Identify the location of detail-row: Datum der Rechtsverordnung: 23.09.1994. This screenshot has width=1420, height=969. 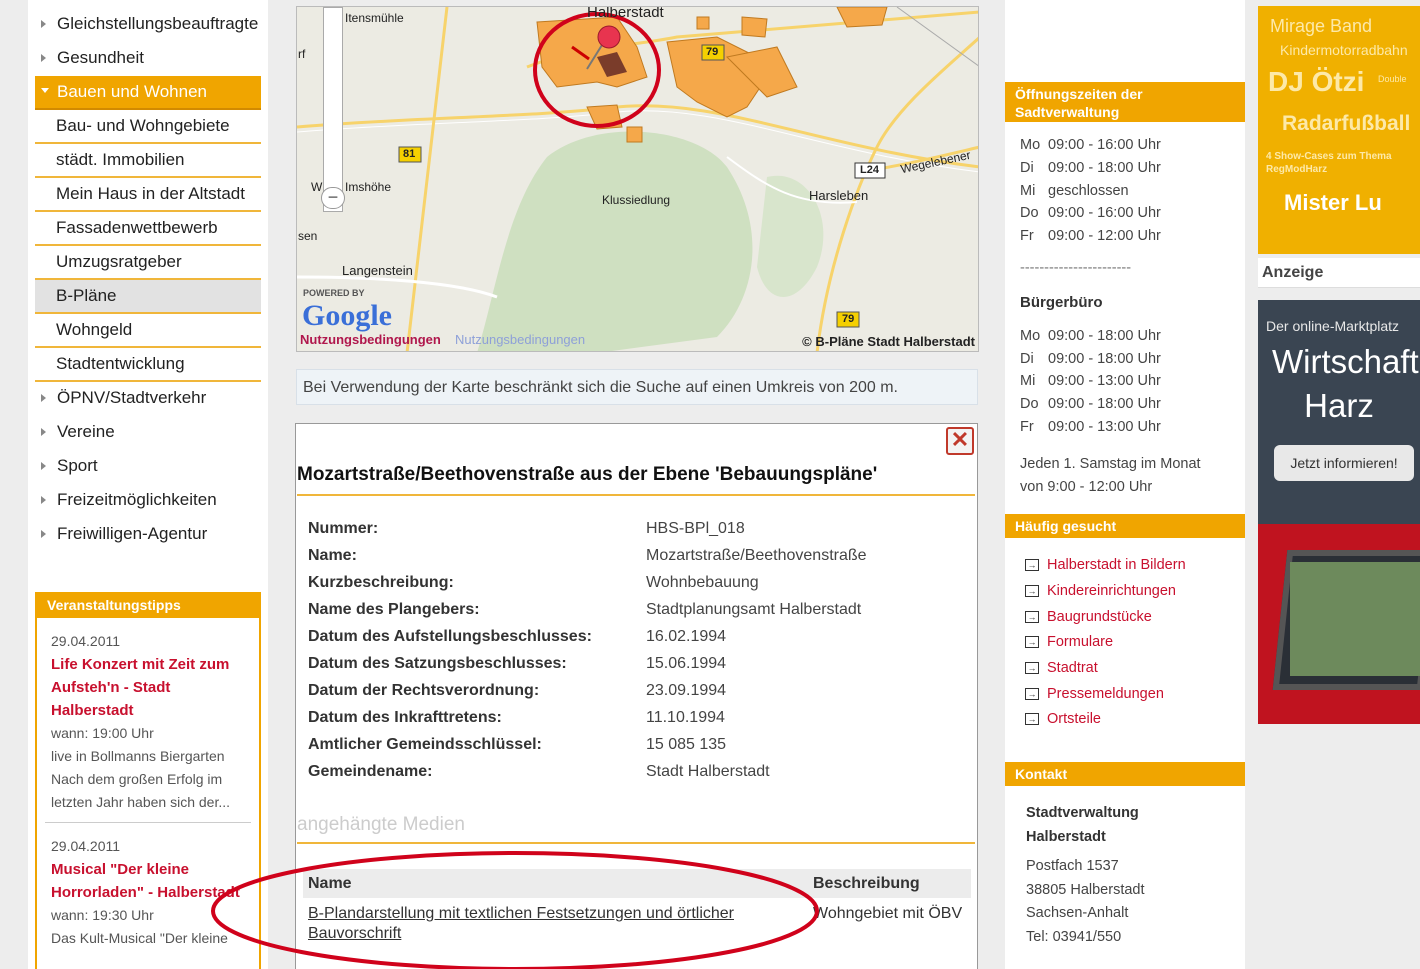
(633, 693).